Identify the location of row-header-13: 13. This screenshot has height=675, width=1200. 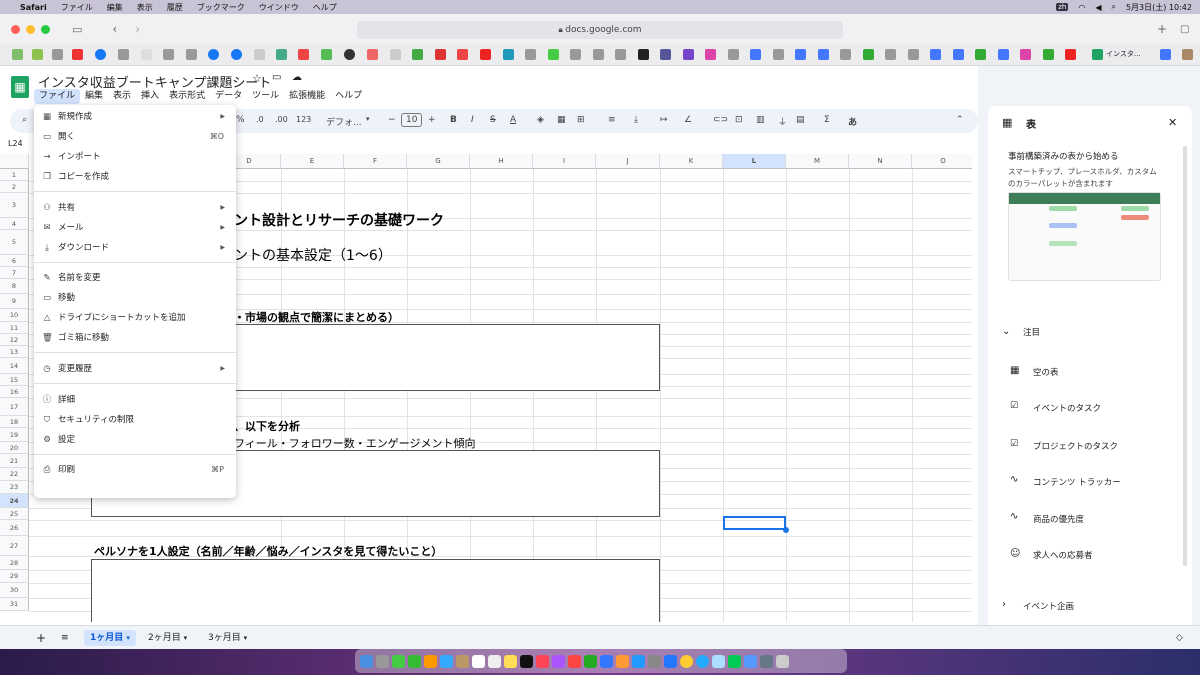
(14, 352).